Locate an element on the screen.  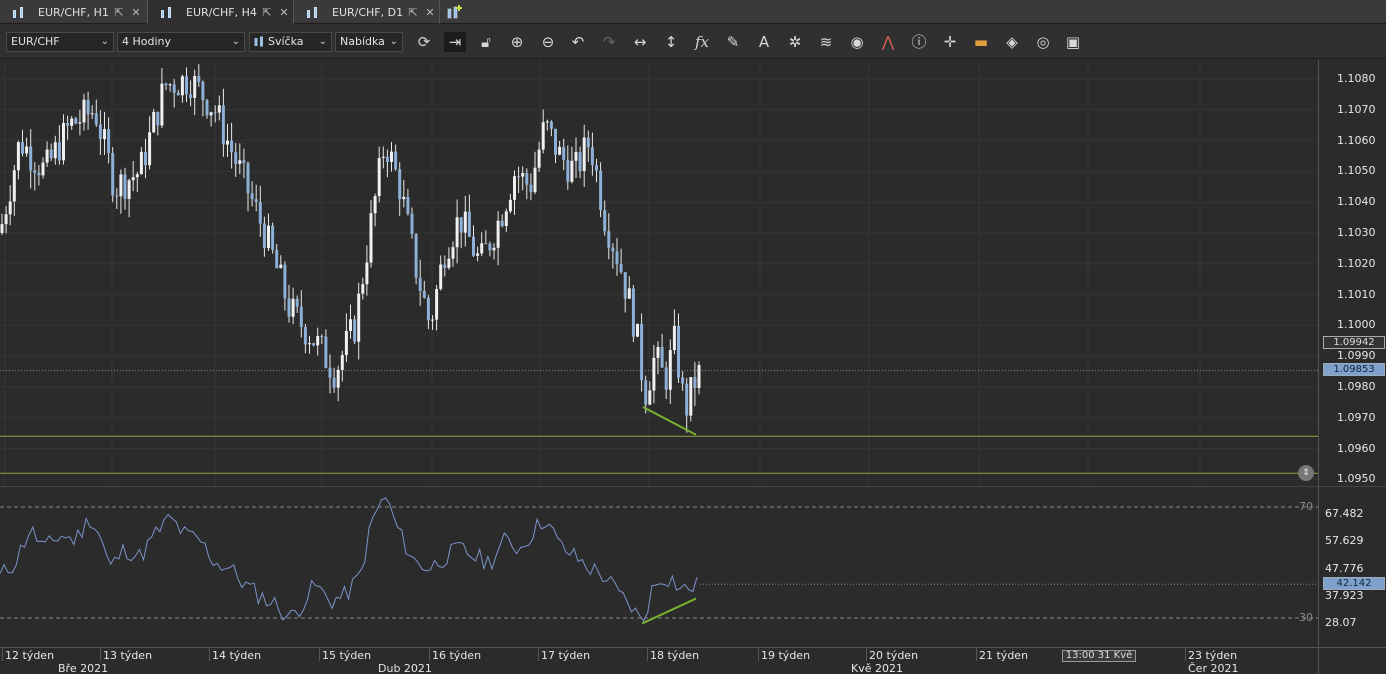
alert-icon: ⋀ is located at coordinates (888, 42).